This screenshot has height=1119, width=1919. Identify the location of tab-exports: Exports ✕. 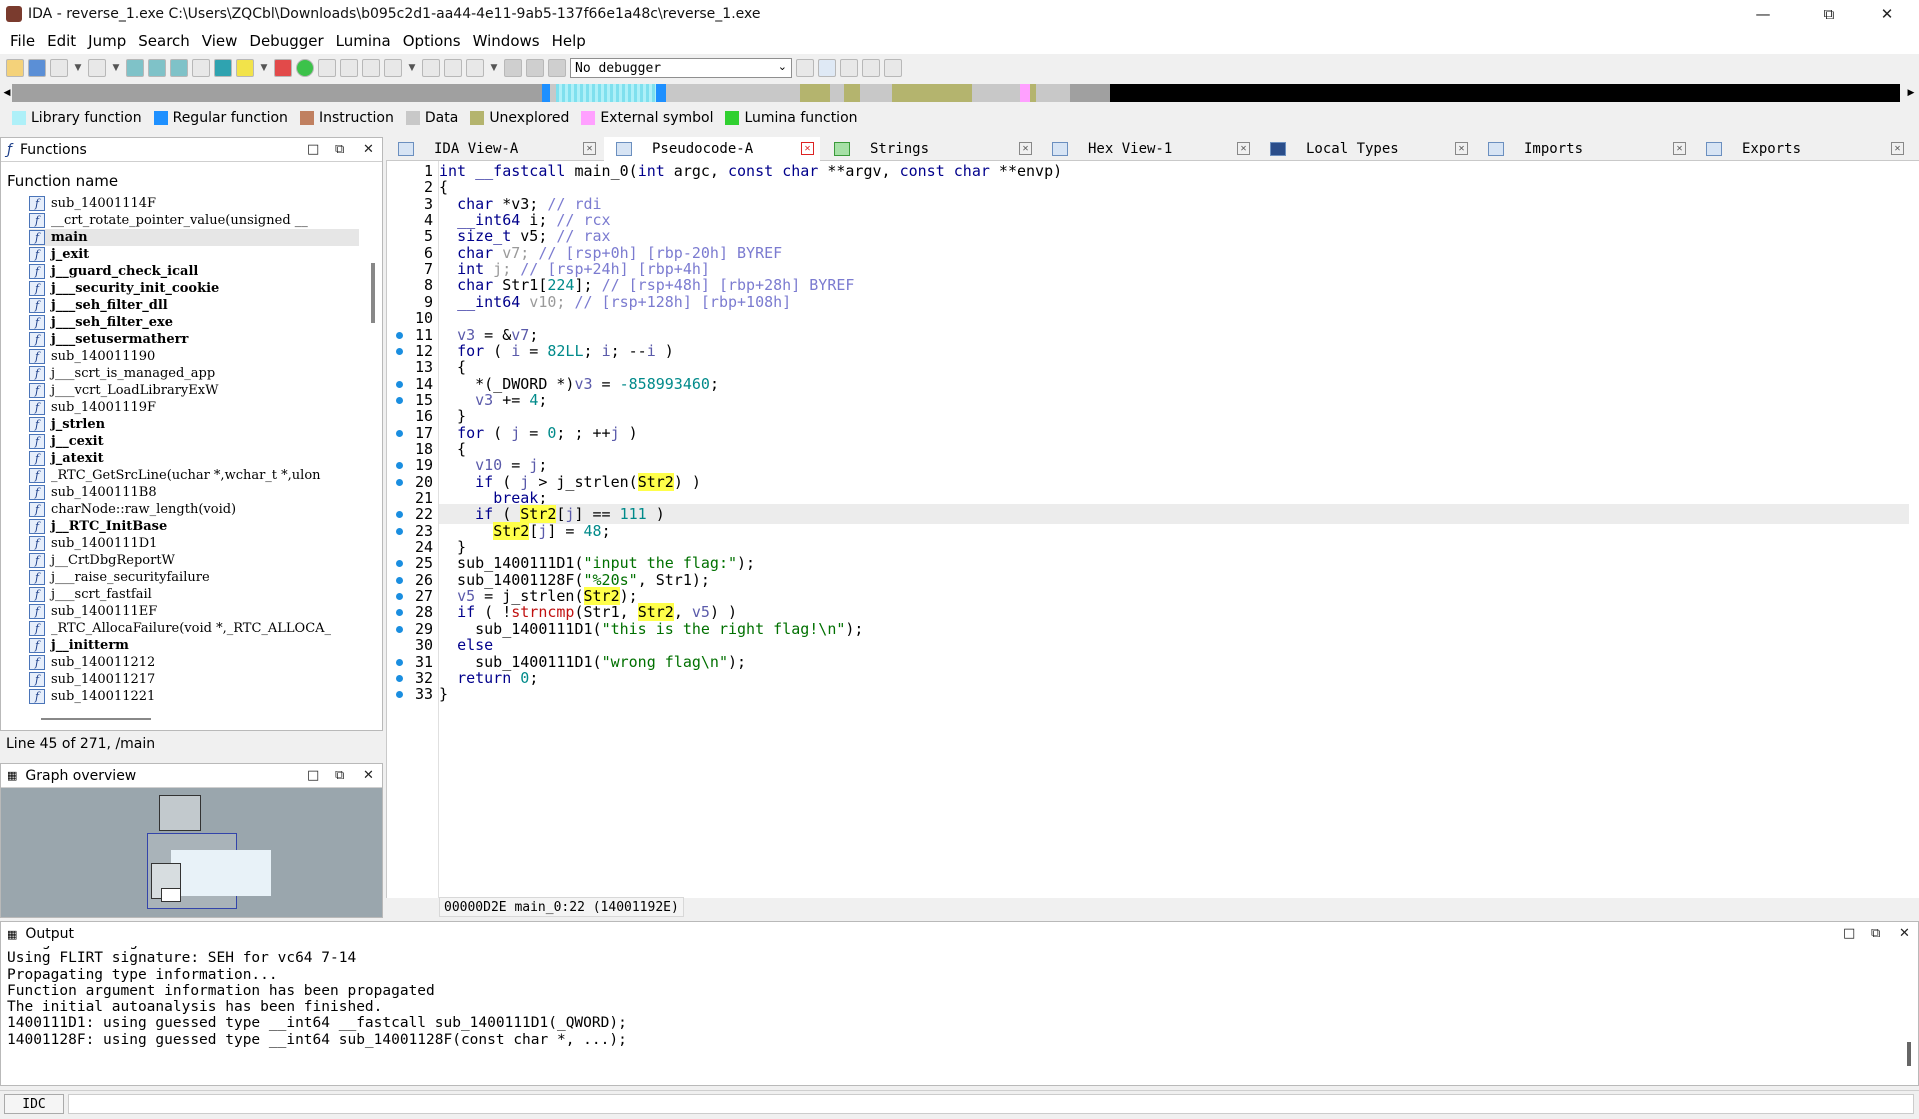
(1802, 149).